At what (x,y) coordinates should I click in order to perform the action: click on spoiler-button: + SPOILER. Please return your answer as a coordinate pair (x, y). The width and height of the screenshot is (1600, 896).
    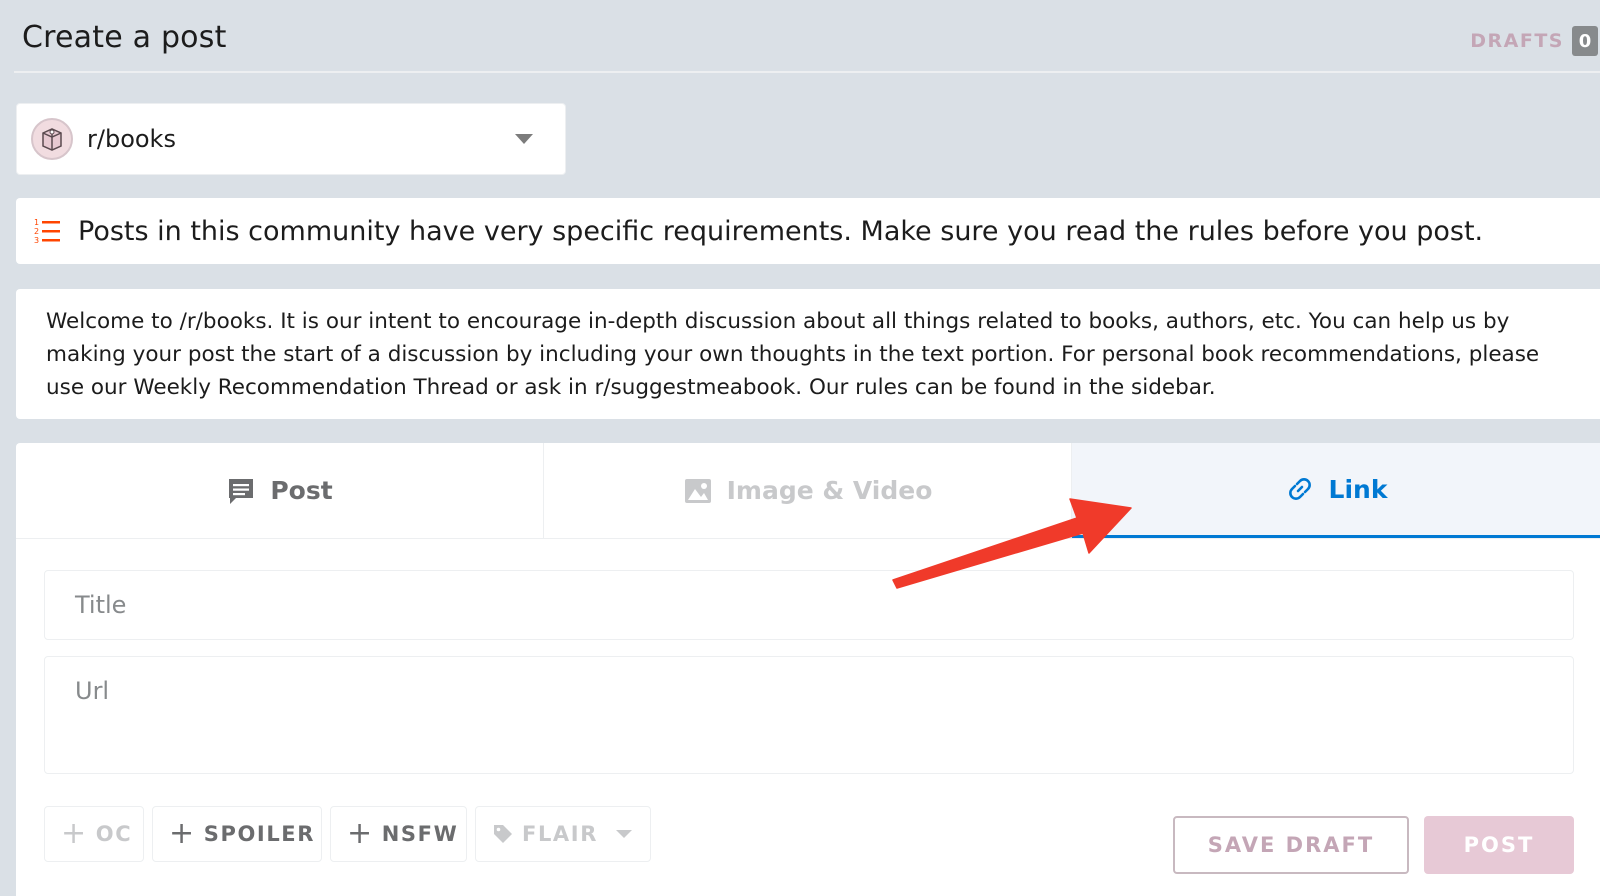
    Looking at the image, I should click on (237, 834).